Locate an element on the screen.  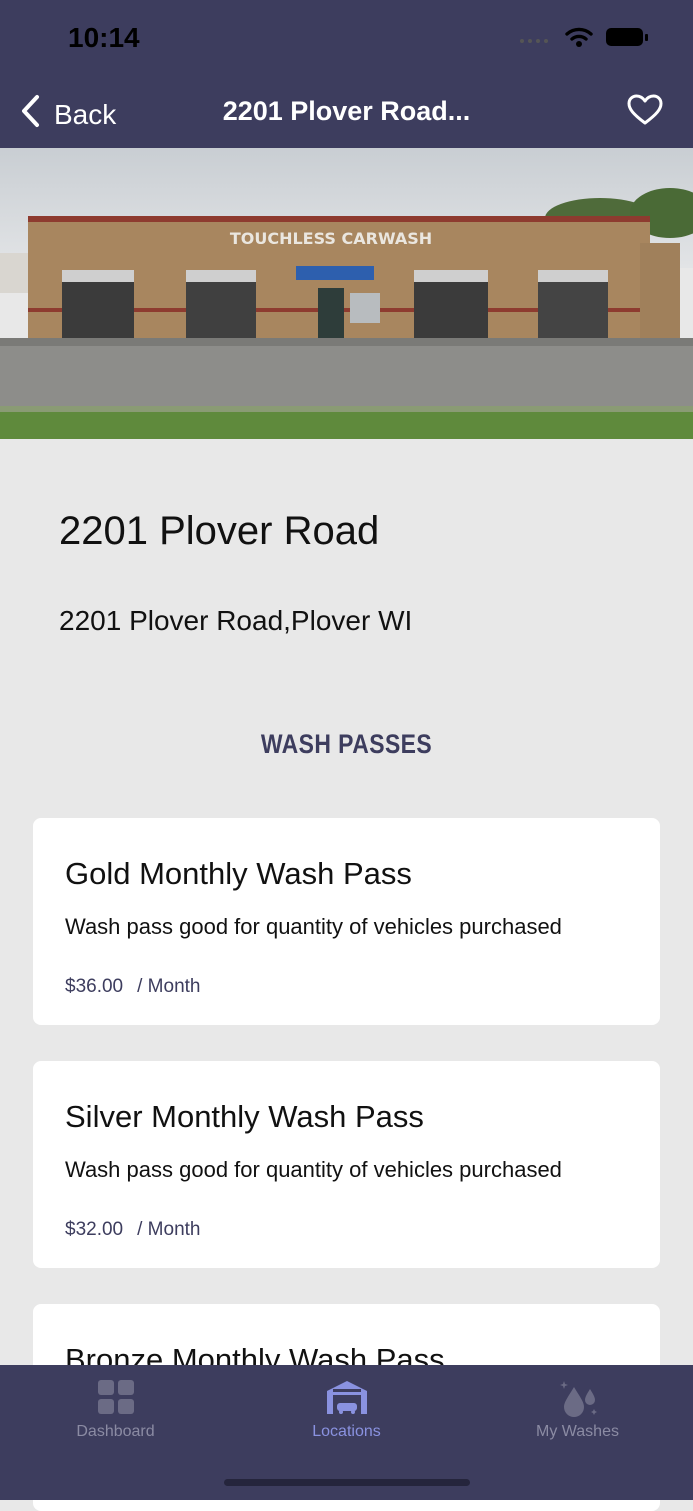
carwash-building-icon is located at coordinates (346, 1398).